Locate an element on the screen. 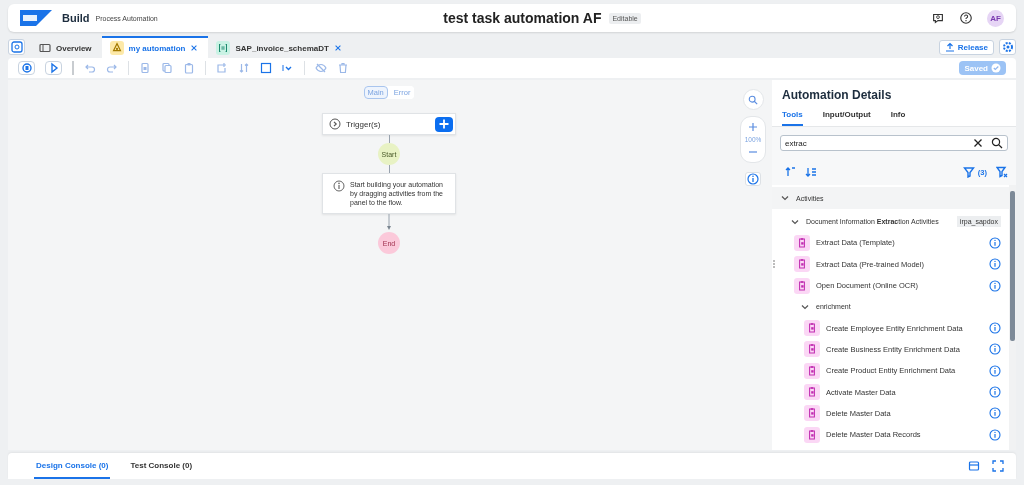 The width and height of the screenshot is (1024, 485). settings-button is located at coordinates (1007, 47).